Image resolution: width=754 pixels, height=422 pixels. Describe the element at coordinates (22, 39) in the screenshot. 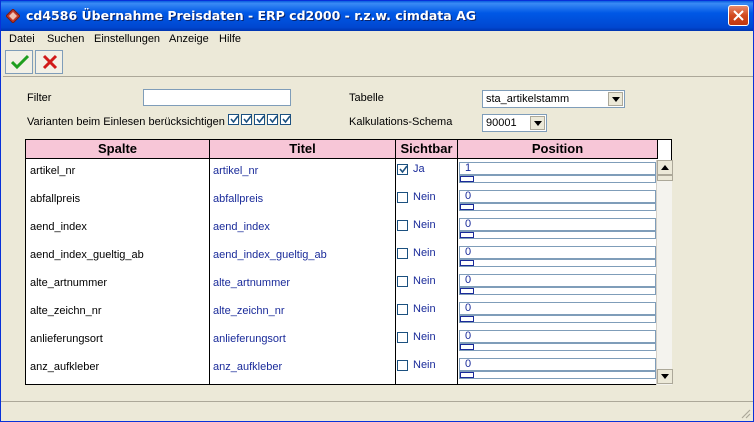

I see `menu-datei: Datei` at that location.